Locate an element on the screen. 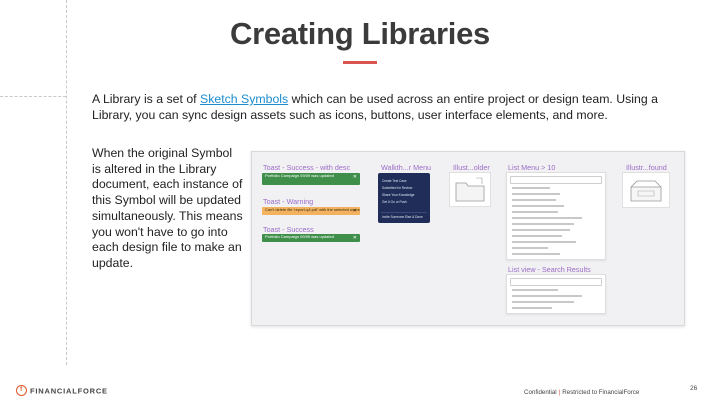 The height and width of the screenshot is (405, 720). folder-icon is located at coordinates (470, 189).